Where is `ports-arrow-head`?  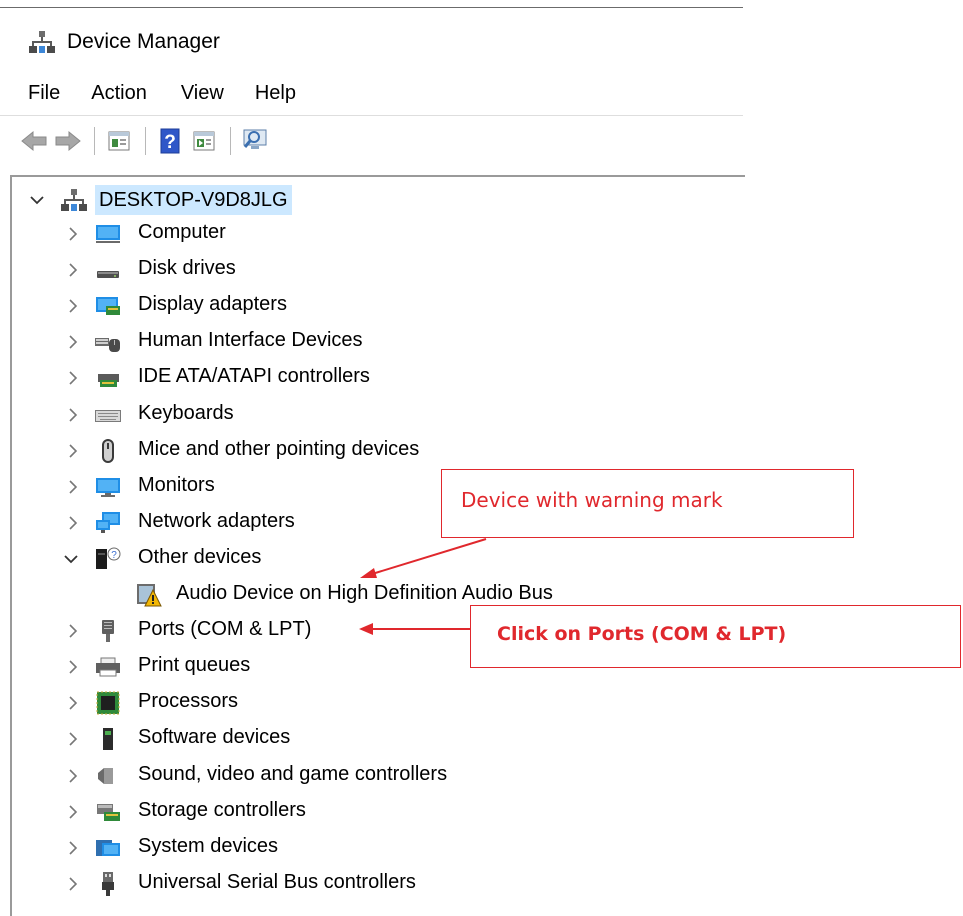
ports-arrow-head is located at coordinates (366, 629).